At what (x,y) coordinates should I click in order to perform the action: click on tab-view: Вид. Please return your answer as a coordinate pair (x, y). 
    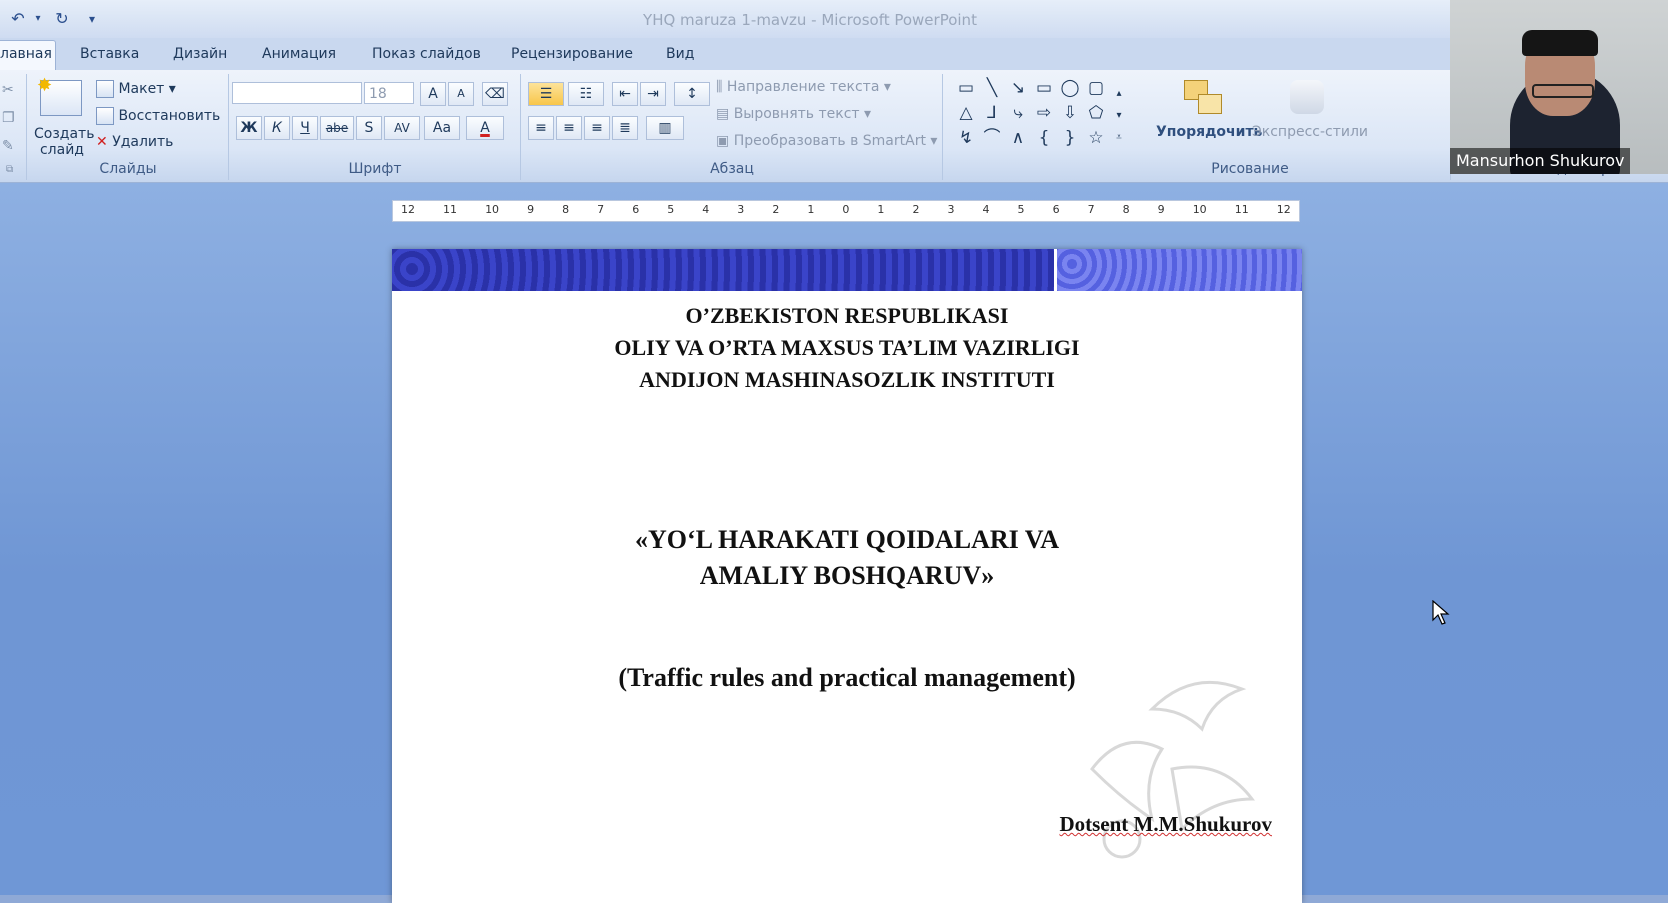
    Looking at the image, I should click on (680, 54).